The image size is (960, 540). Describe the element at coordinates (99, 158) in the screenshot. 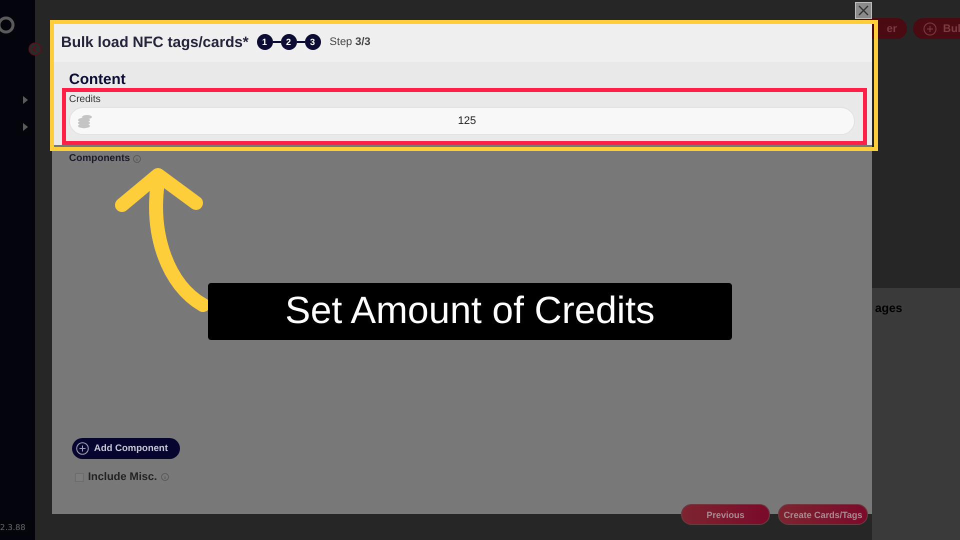

I see `components-label: Components` at that location.